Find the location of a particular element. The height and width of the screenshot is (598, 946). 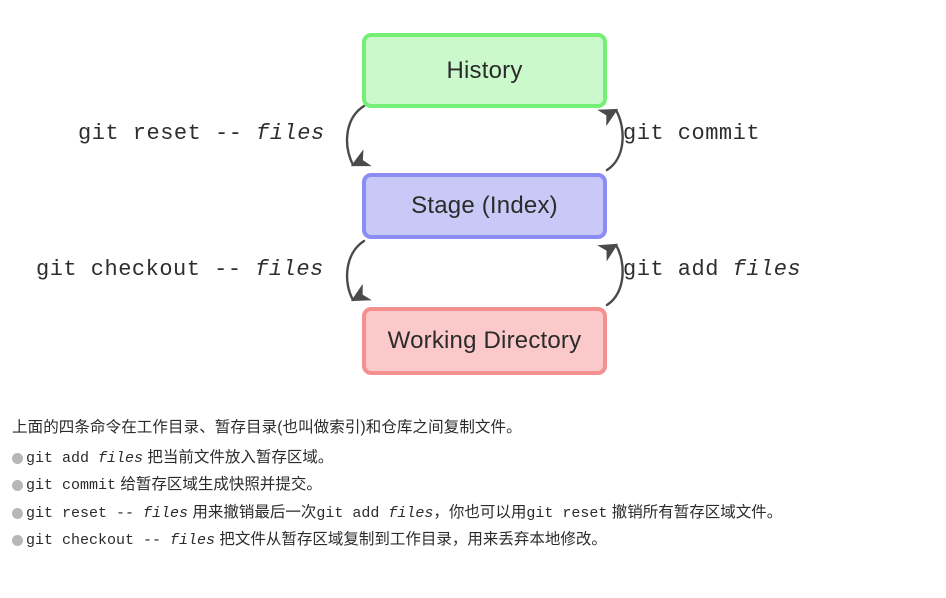

inline-code-command: git reset is located at coordinates (567, 513).